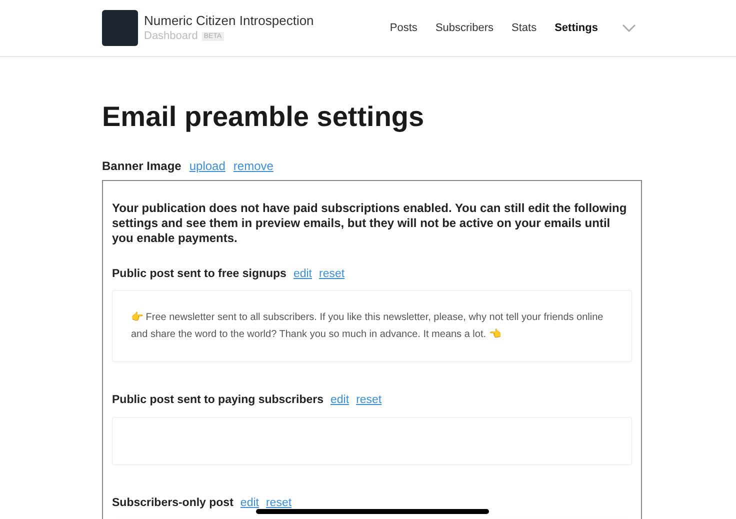  Describe the element at coordinates (207, 166) in the screenshot. I see `banner-action-link: upload` at that location.